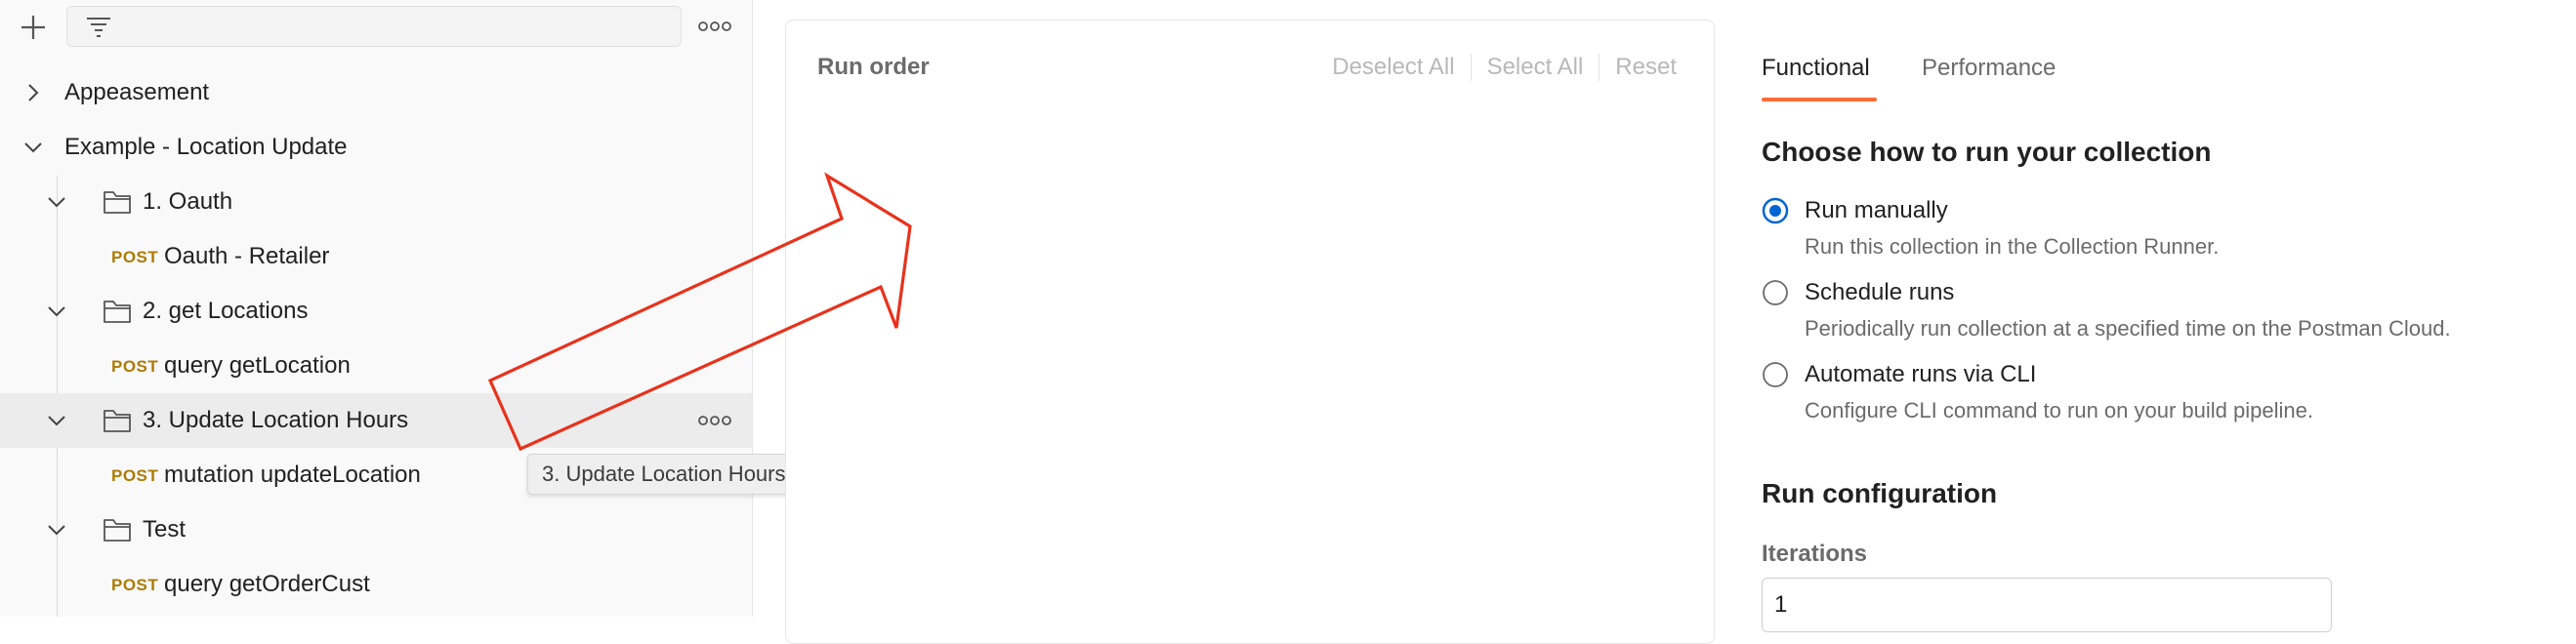 This screenshot has width=2576, height=644. I want to click on run-order-actions: Deselect All Select All Reset, so click(1504, 67).